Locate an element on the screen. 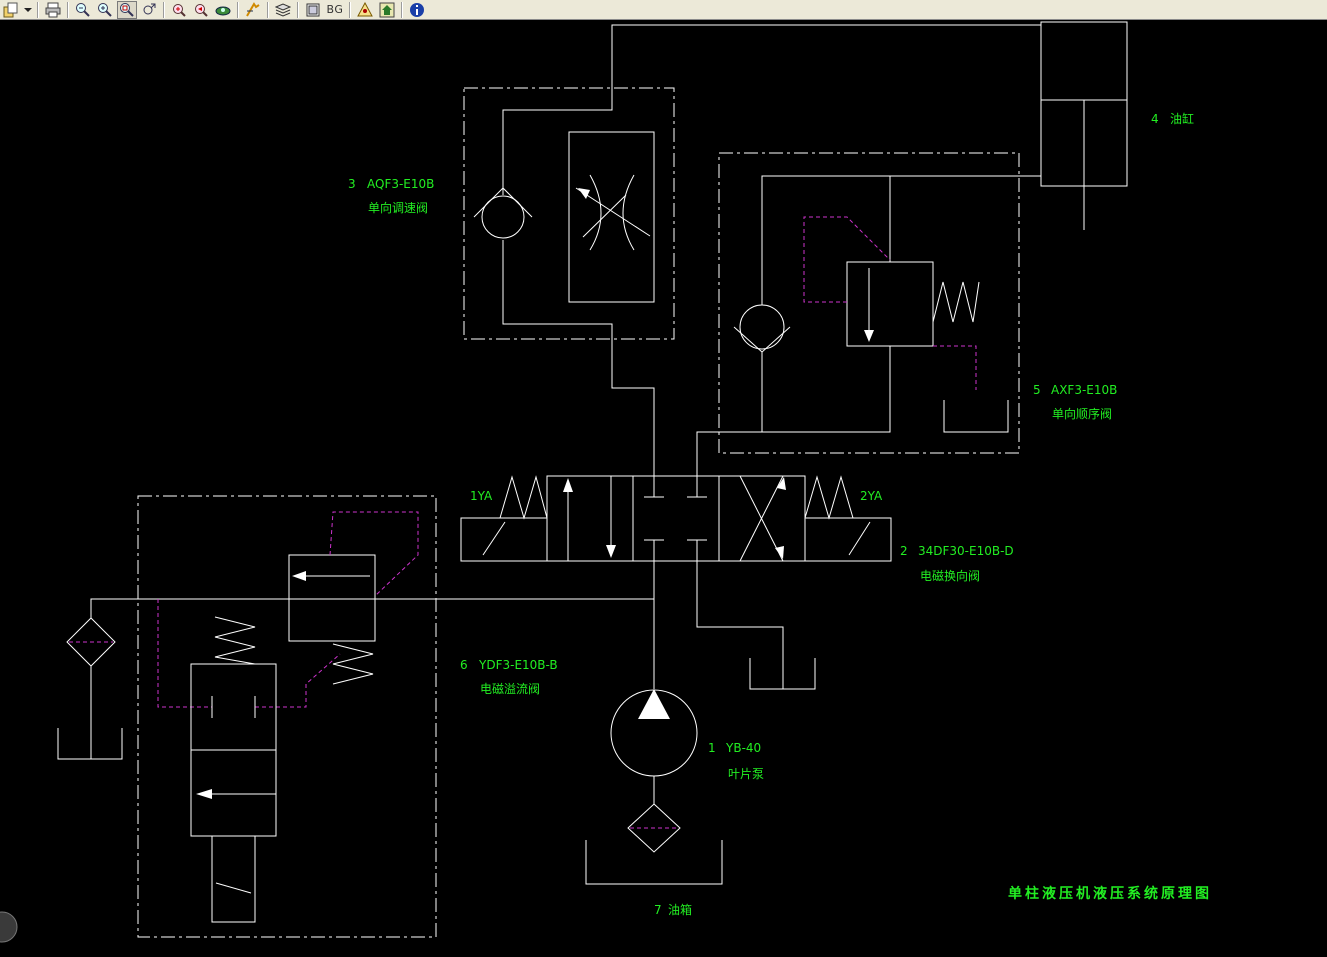  seqvalve-name-label: 单向顺序阀 is located at coordinates (1082, 413).